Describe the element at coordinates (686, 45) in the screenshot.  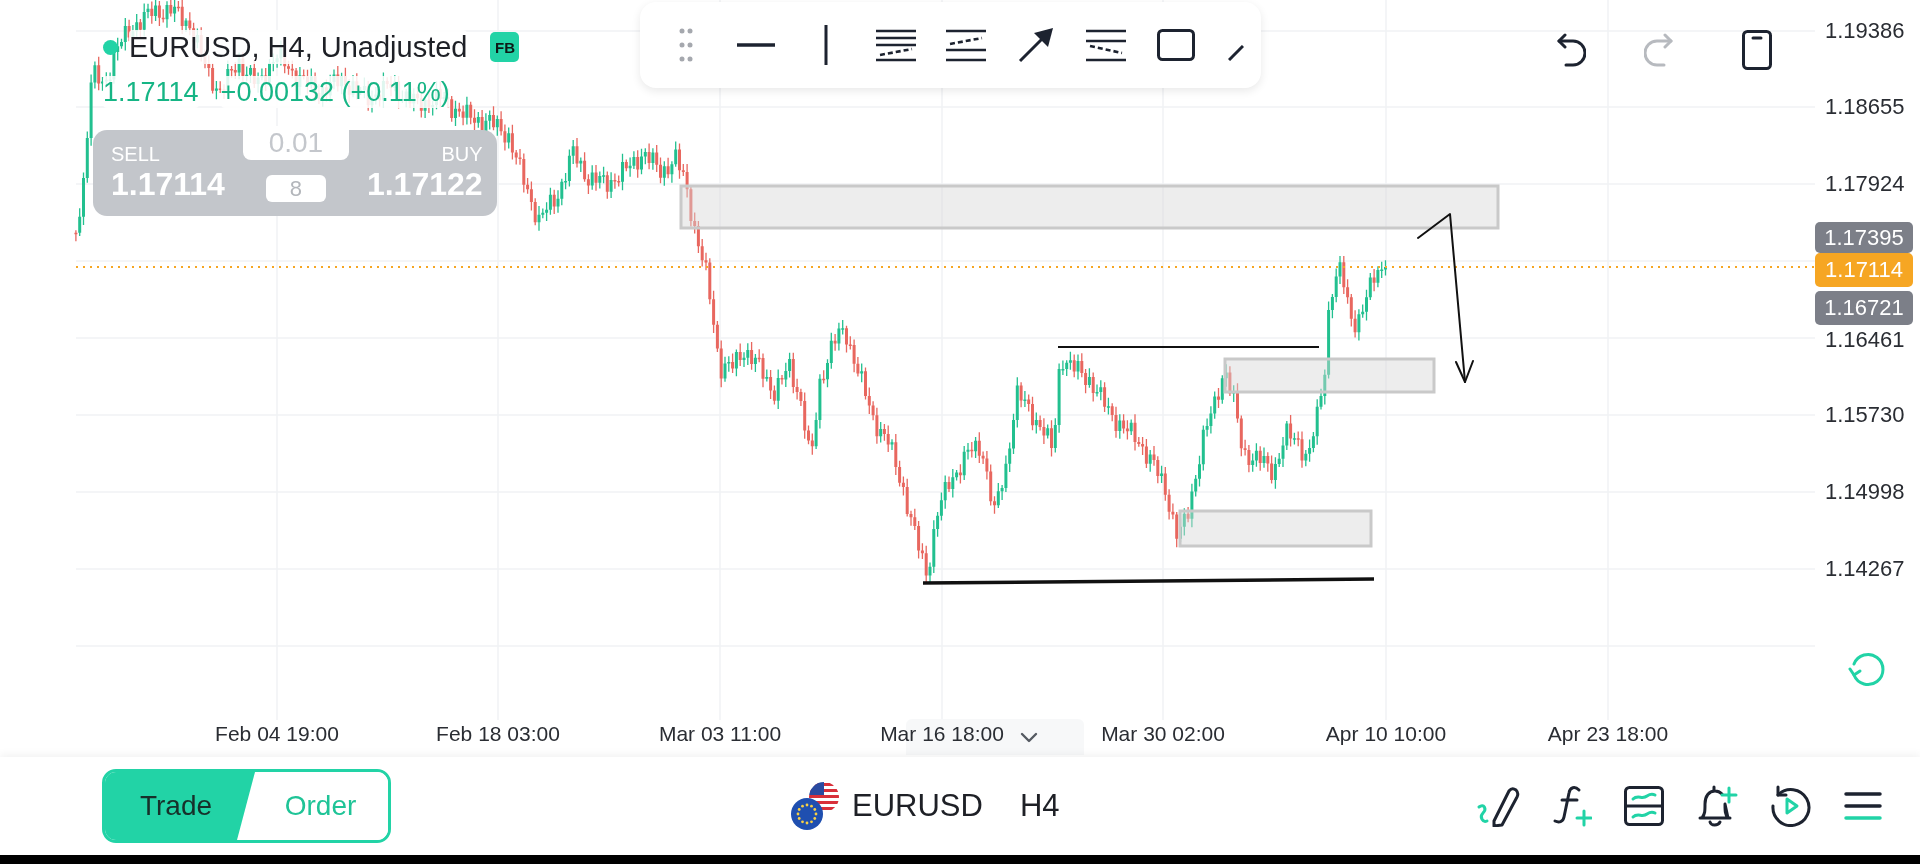
I see `drag-handle-icon` at that location.